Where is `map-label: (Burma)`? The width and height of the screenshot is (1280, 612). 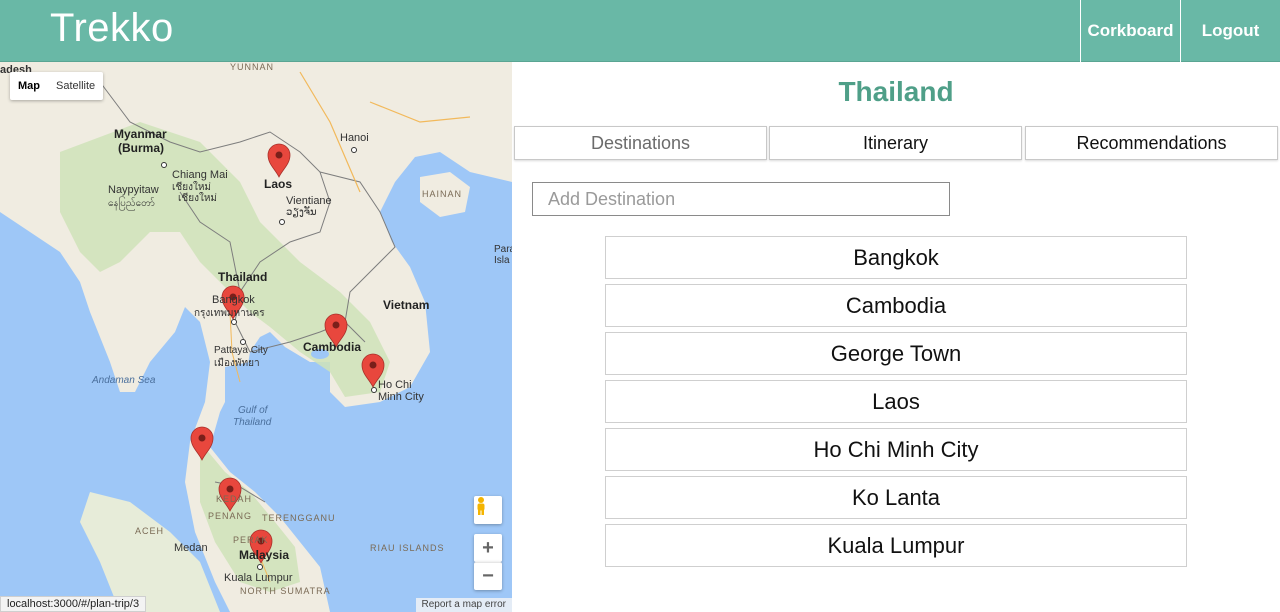
map-label: (Burma) is located at coordinates (141, 148).